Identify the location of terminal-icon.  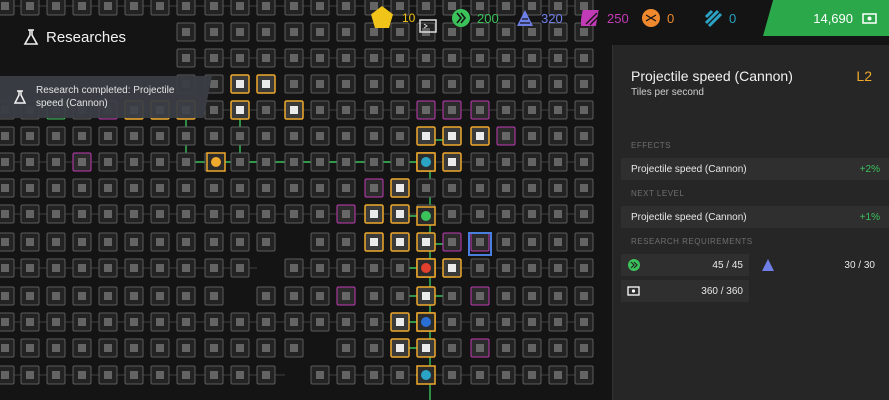
(428, 26).